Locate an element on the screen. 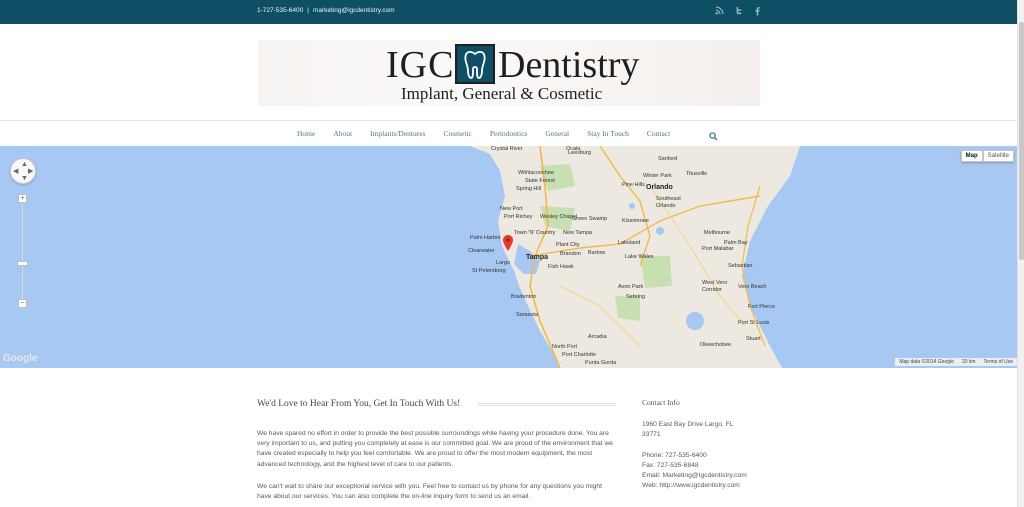 Image resolution: width=1024 pixels, height=507 pixels. nav-home: Home is located at coordinates (306, 133).